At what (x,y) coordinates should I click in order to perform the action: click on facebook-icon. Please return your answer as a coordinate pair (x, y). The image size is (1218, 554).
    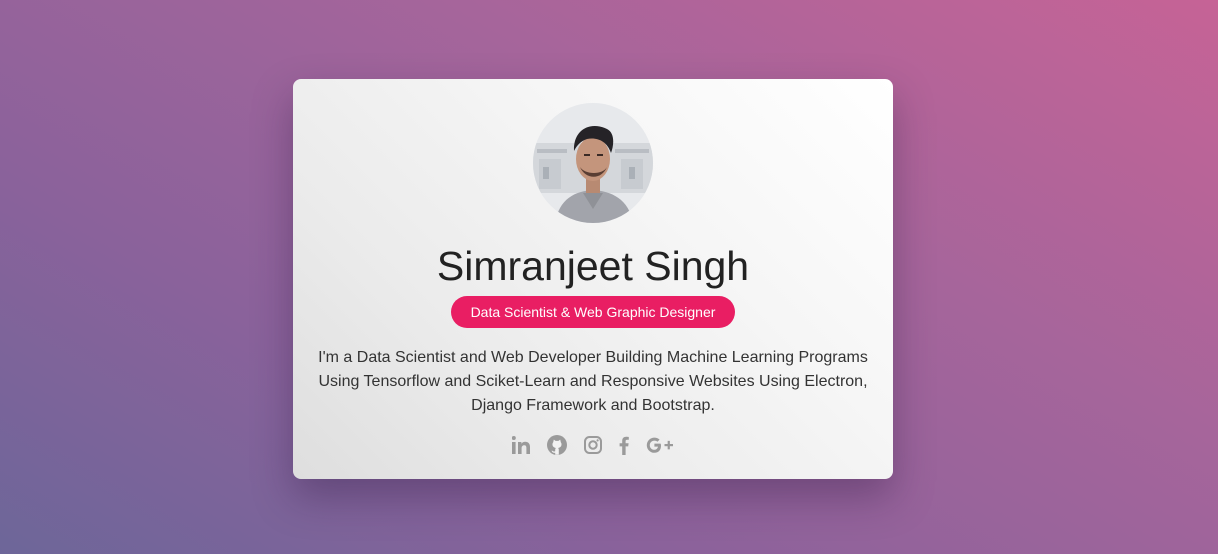
    Looking at the image, I should click on (624, 445).